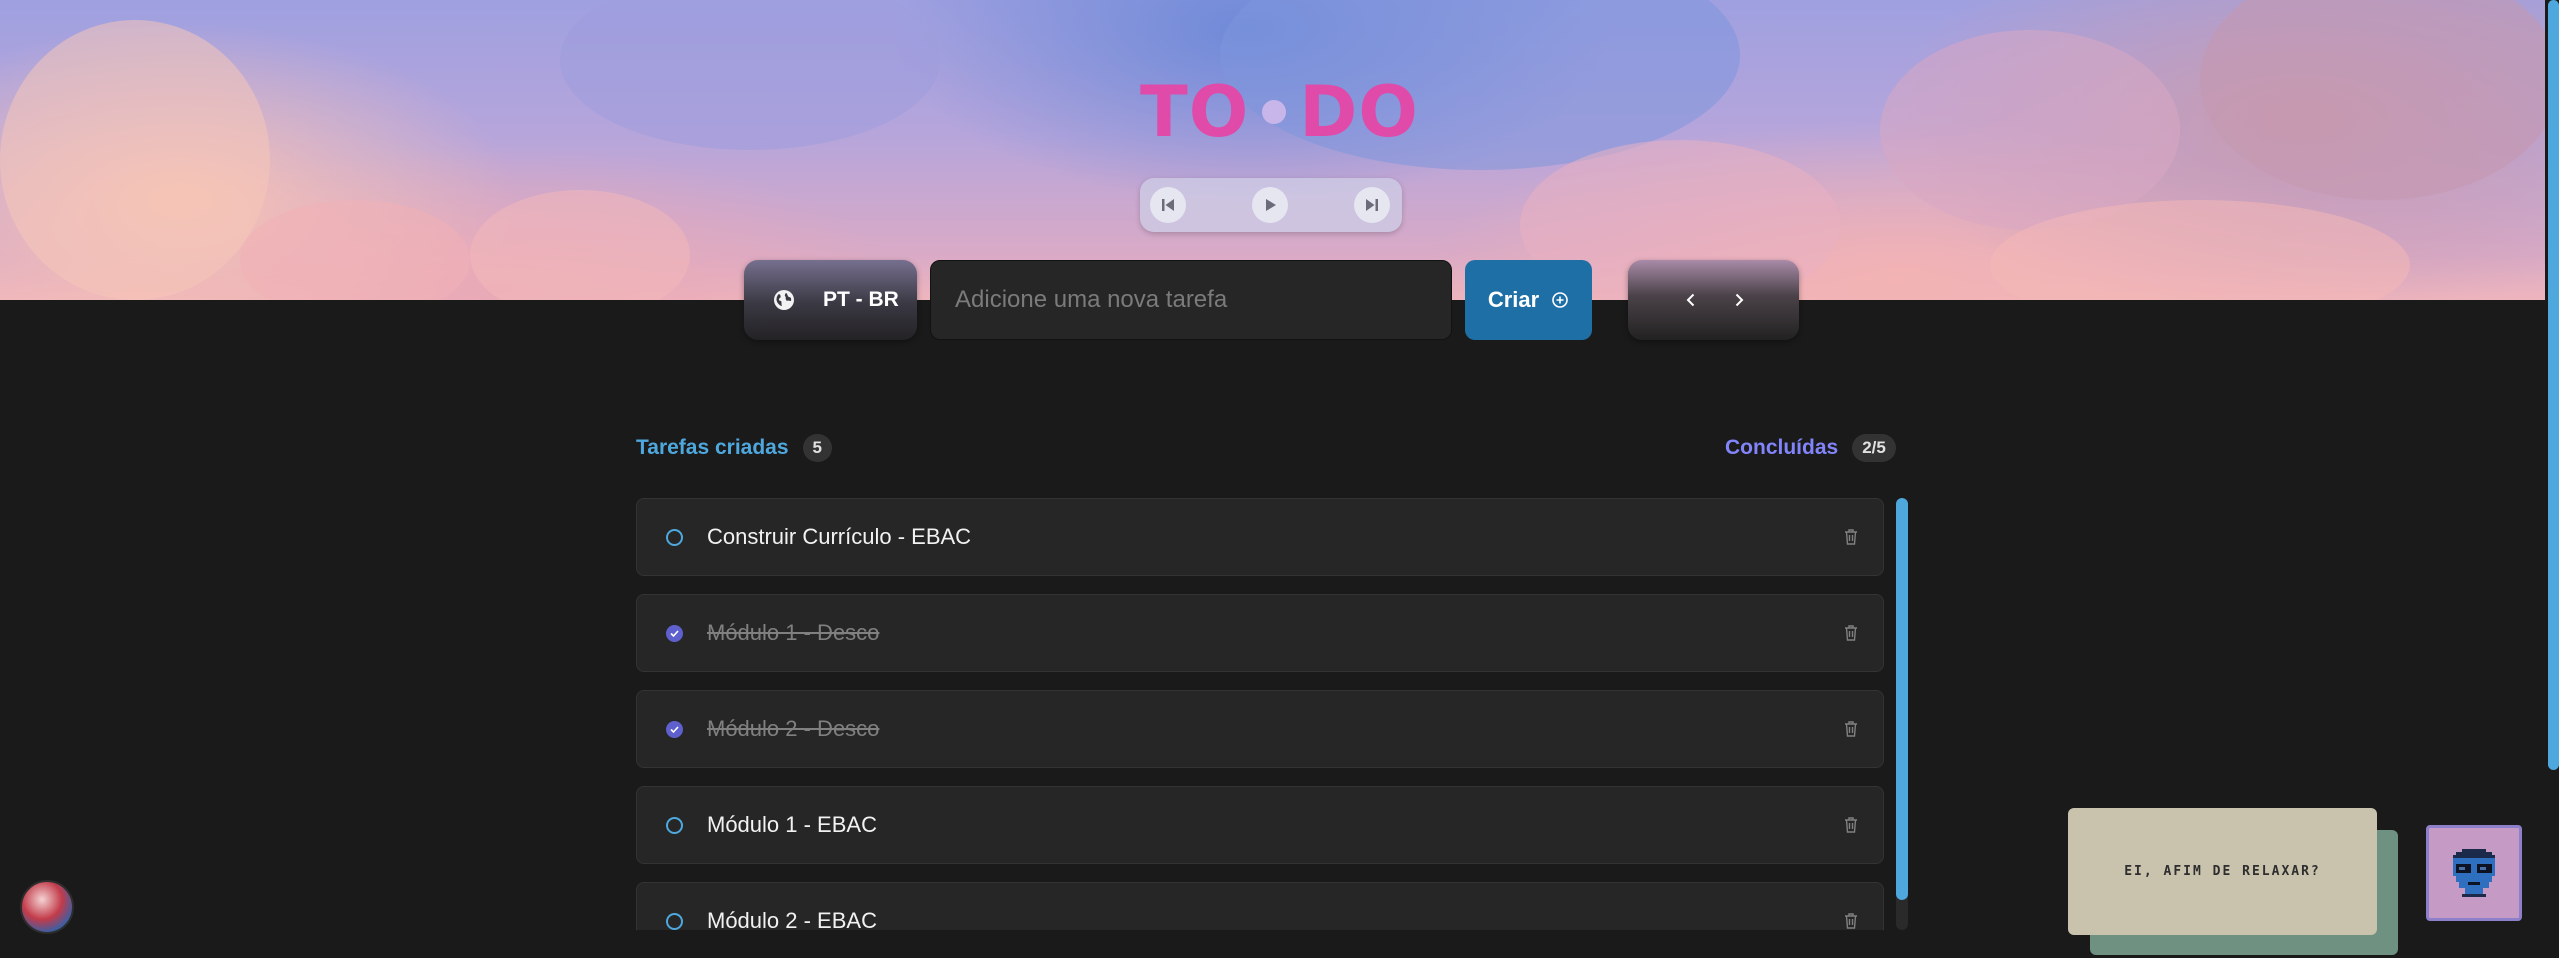 Image resolution: width=2559 pixels, height=958 pixels. I want to click on alien-icon, so click(2474, 873).